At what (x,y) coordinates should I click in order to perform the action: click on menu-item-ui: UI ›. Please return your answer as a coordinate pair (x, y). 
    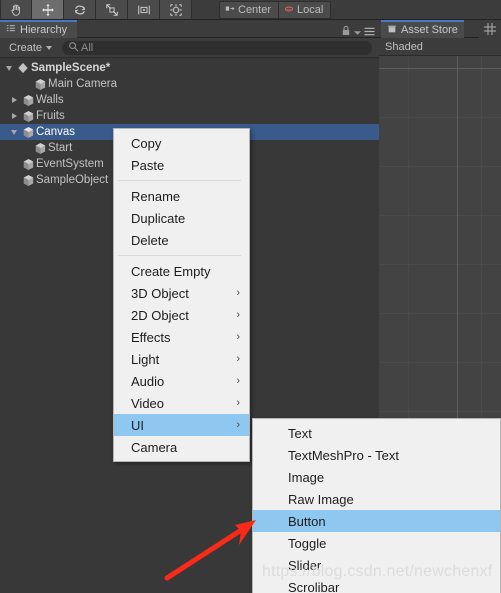
    Looking at the image, I should click on (181, 425).